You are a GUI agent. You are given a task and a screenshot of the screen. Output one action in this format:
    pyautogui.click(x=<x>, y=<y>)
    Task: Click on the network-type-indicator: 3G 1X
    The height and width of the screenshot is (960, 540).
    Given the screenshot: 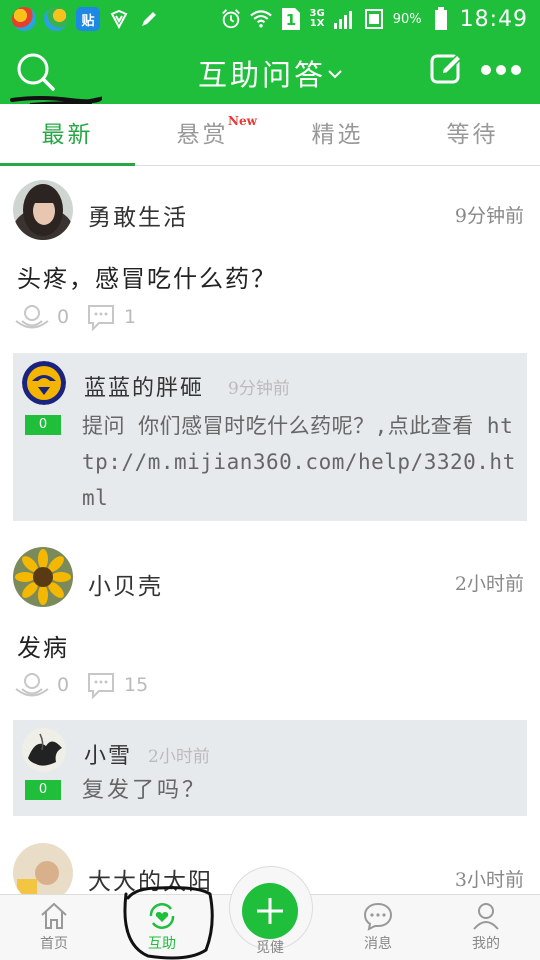 What is the action you would take?
    pyautogui.click(x=317, y=18)
    